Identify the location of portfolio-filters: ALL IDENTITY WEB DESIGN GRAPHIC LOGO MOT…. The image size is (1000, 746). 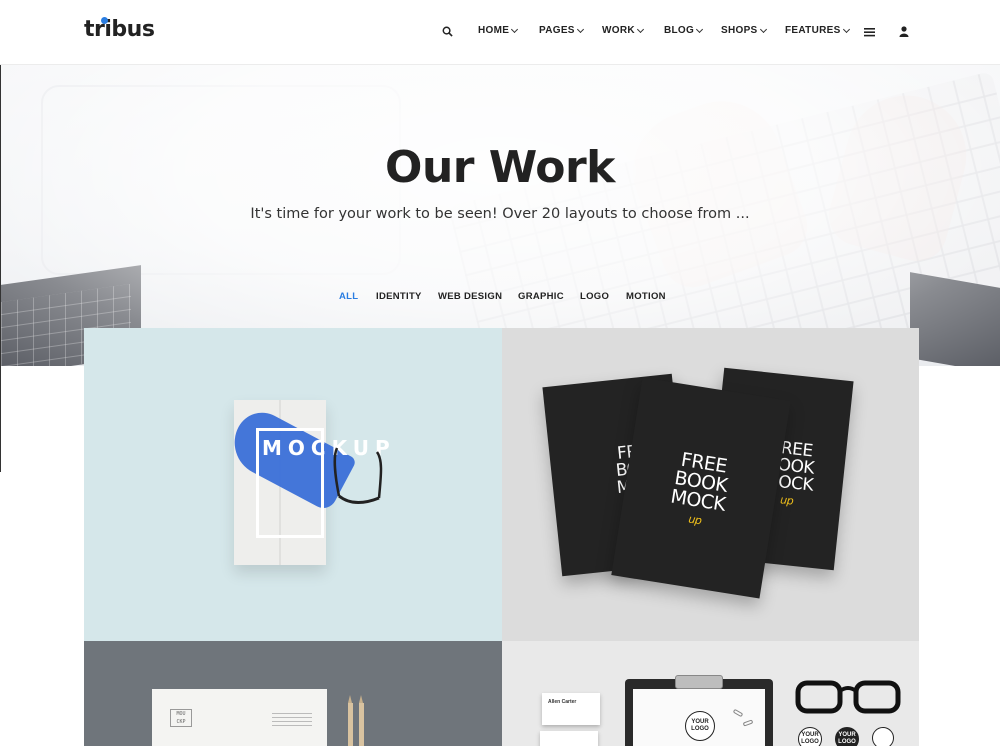
(500, 298).